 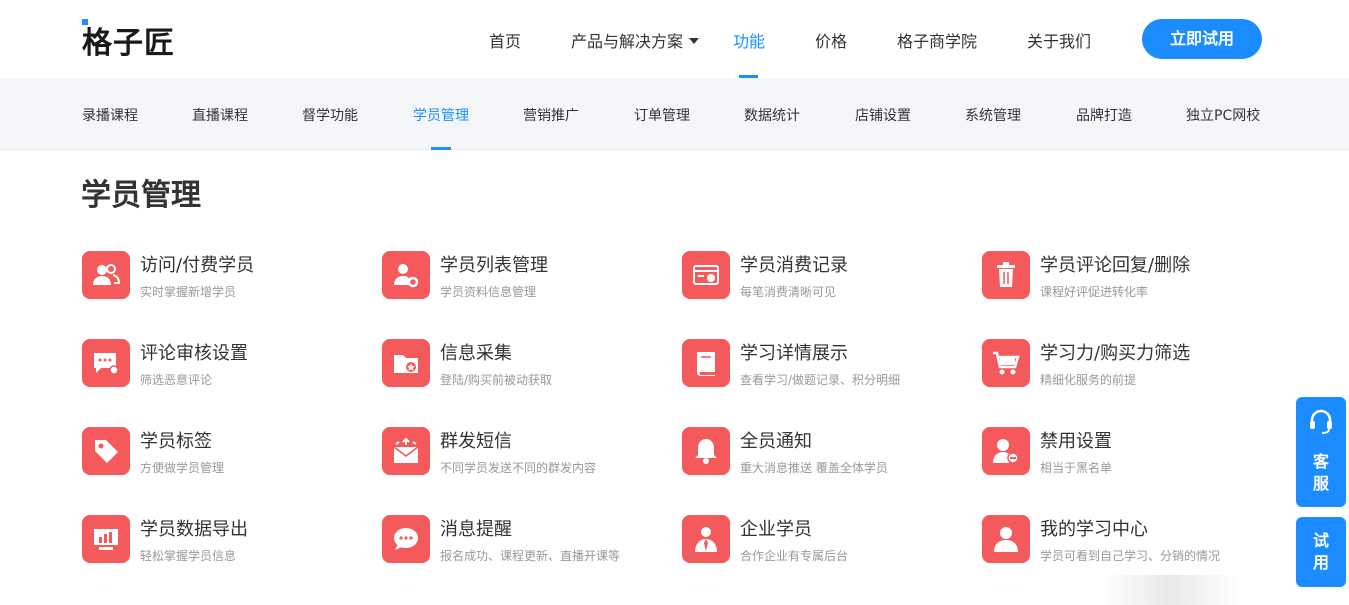 I want to click on feature-item: 学员消费记录 每笔消费清晰可见, so click(x=827, y=281).